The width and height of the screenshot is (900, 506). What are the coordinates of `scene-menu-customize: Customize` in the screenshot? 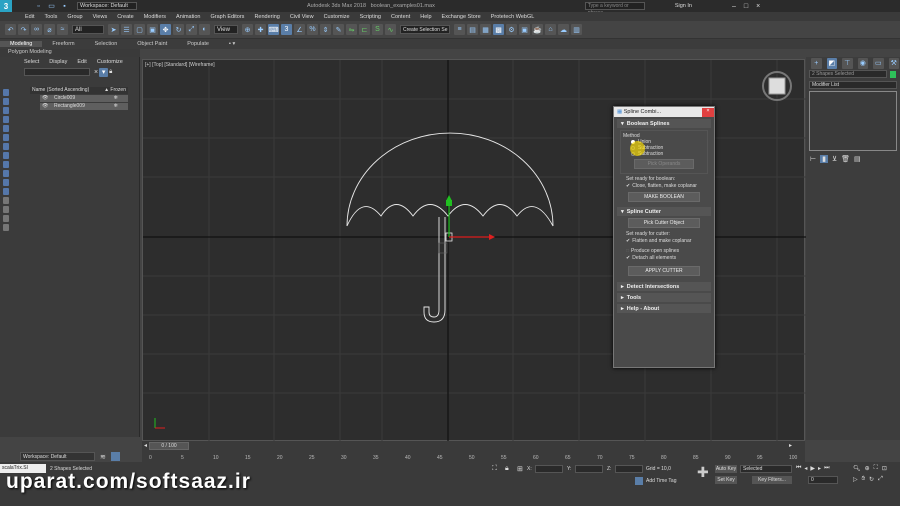 It's located at (110, 62).